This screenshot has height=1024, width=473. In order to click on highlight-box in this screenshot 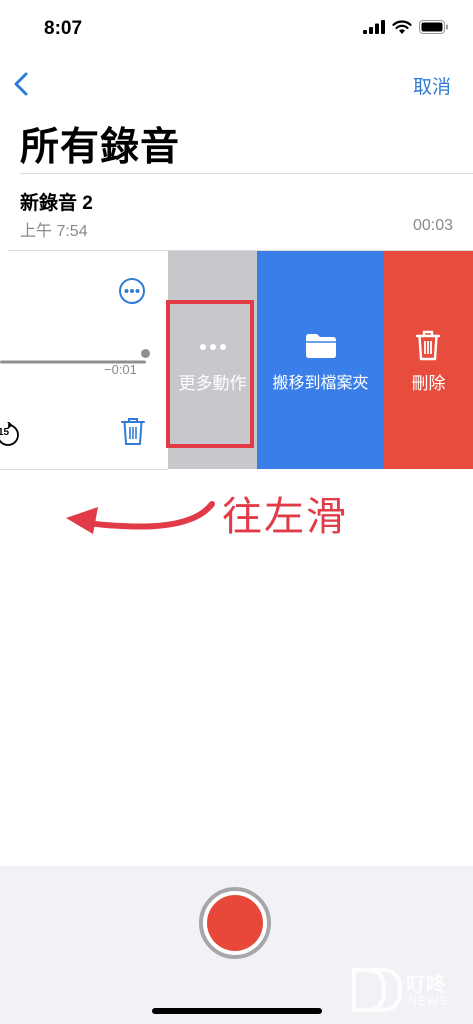, I will do `click(210, 374)`.